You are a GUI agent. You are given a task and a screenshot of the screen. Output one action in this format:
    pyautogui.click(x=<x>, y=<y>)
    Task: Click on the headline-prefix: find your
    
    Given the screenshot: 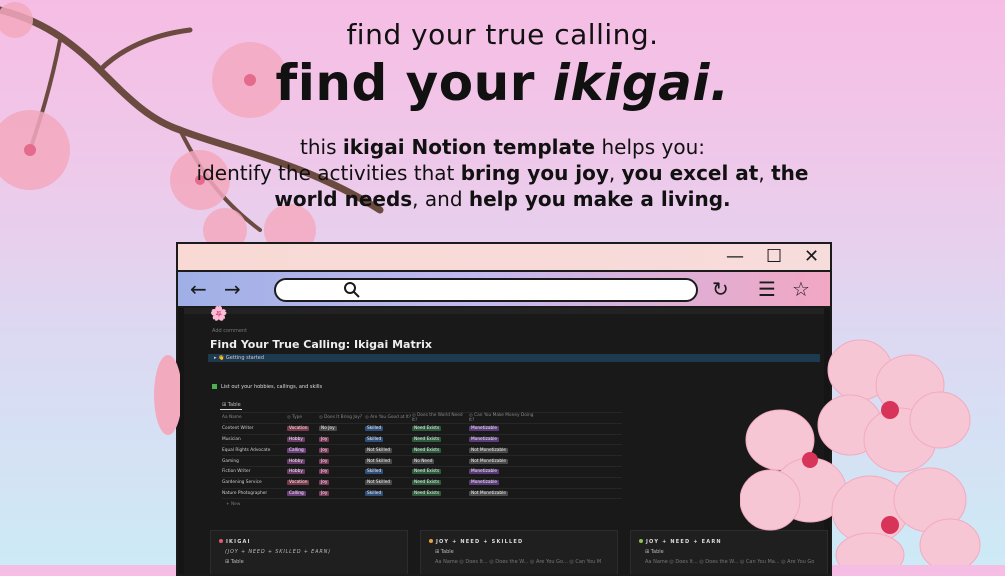 What is the action you would take?
    pyautogui.click(x=414, y=83)
    